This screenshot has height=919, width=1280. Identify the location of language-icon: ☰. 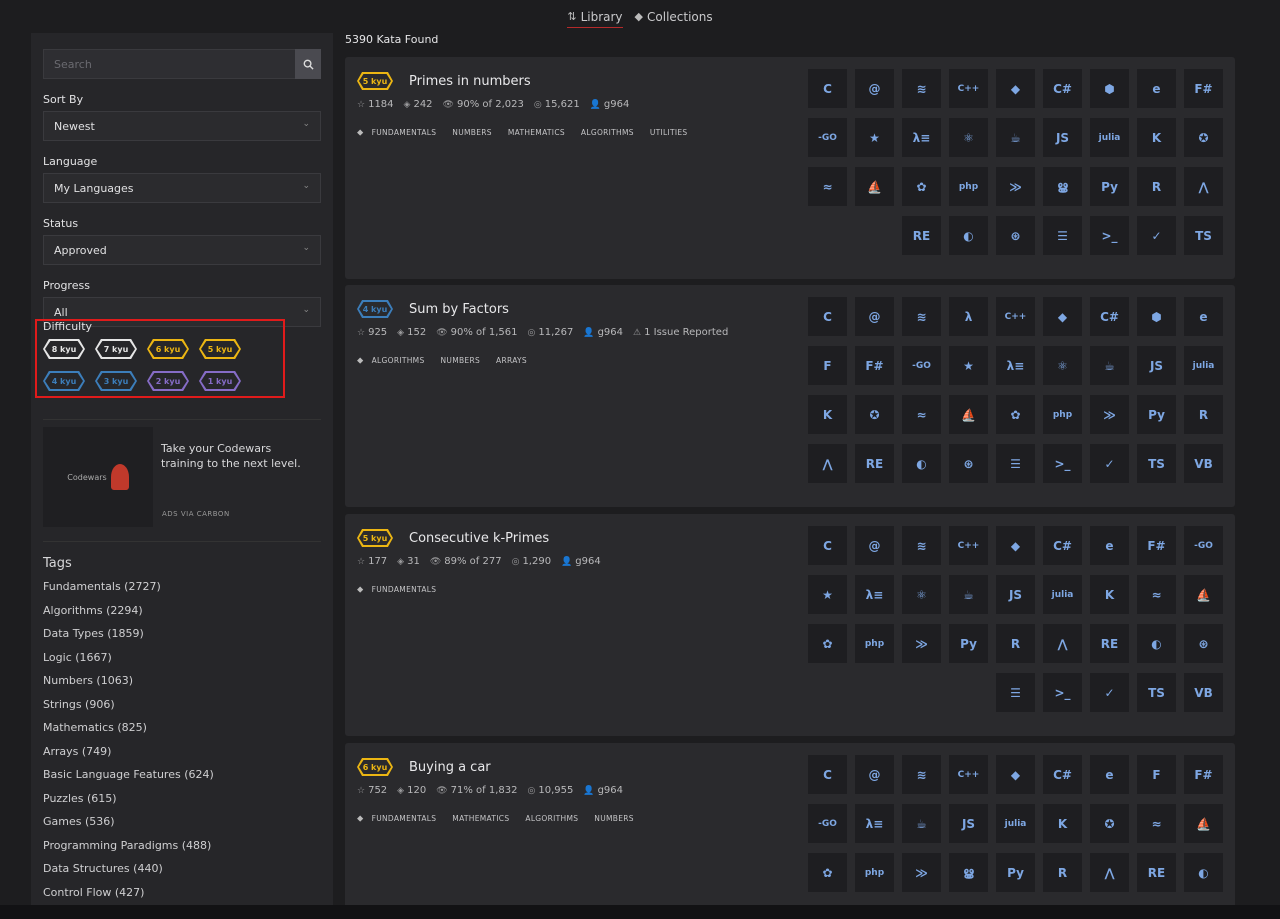
(1062, 235).